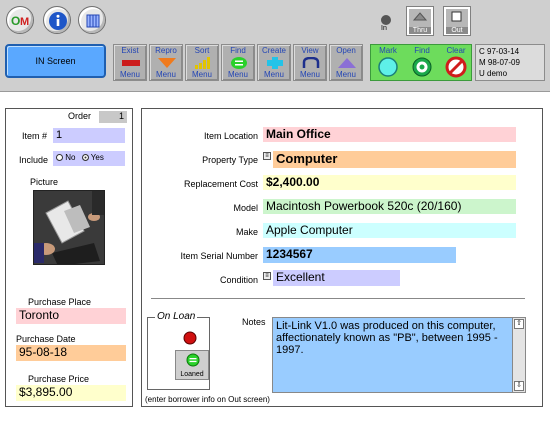 The image size is (550, 423). I want to click on out-label: Out, so click(457, 30).